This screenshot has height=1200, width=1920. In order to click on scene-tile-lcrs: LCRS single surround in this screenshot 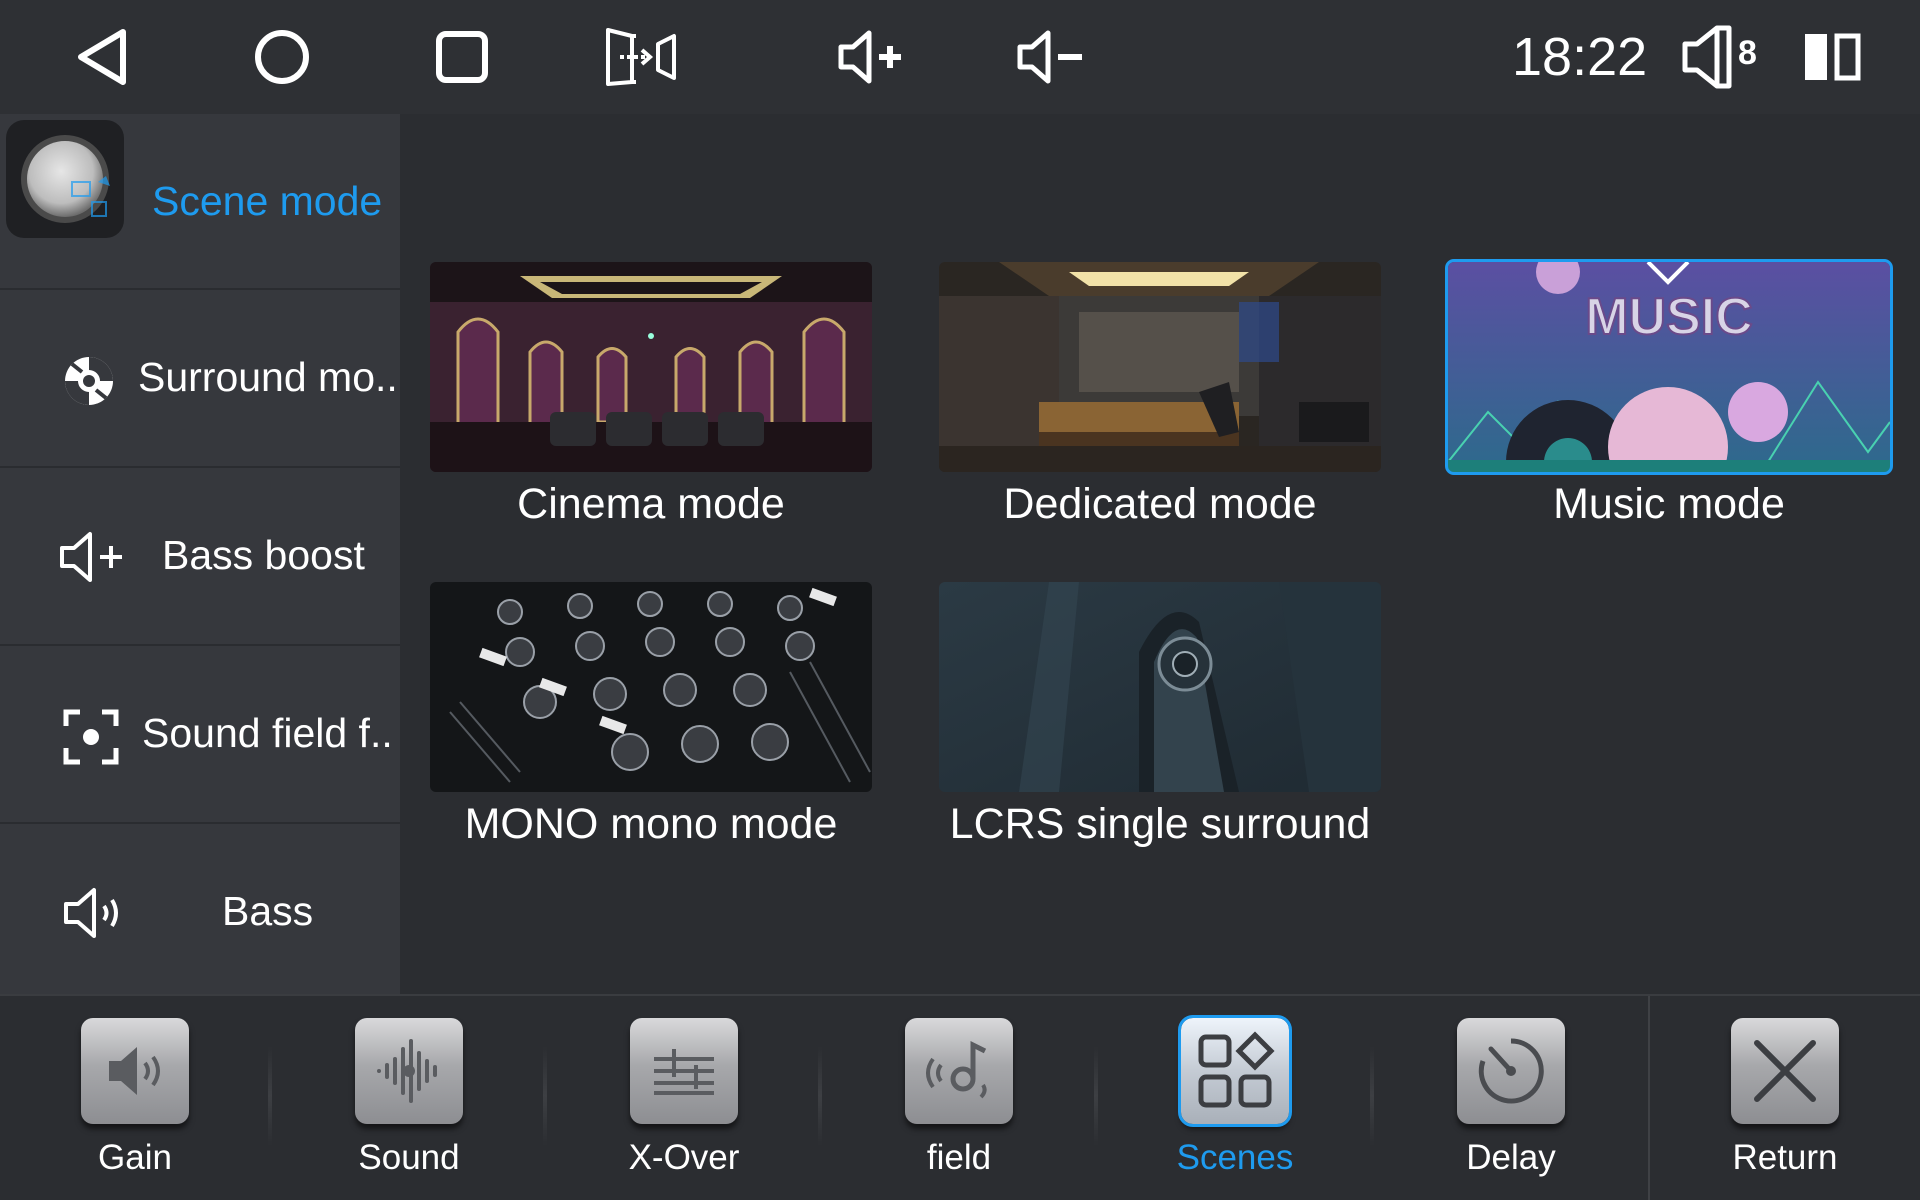, I will do `click(1160, 715)`.